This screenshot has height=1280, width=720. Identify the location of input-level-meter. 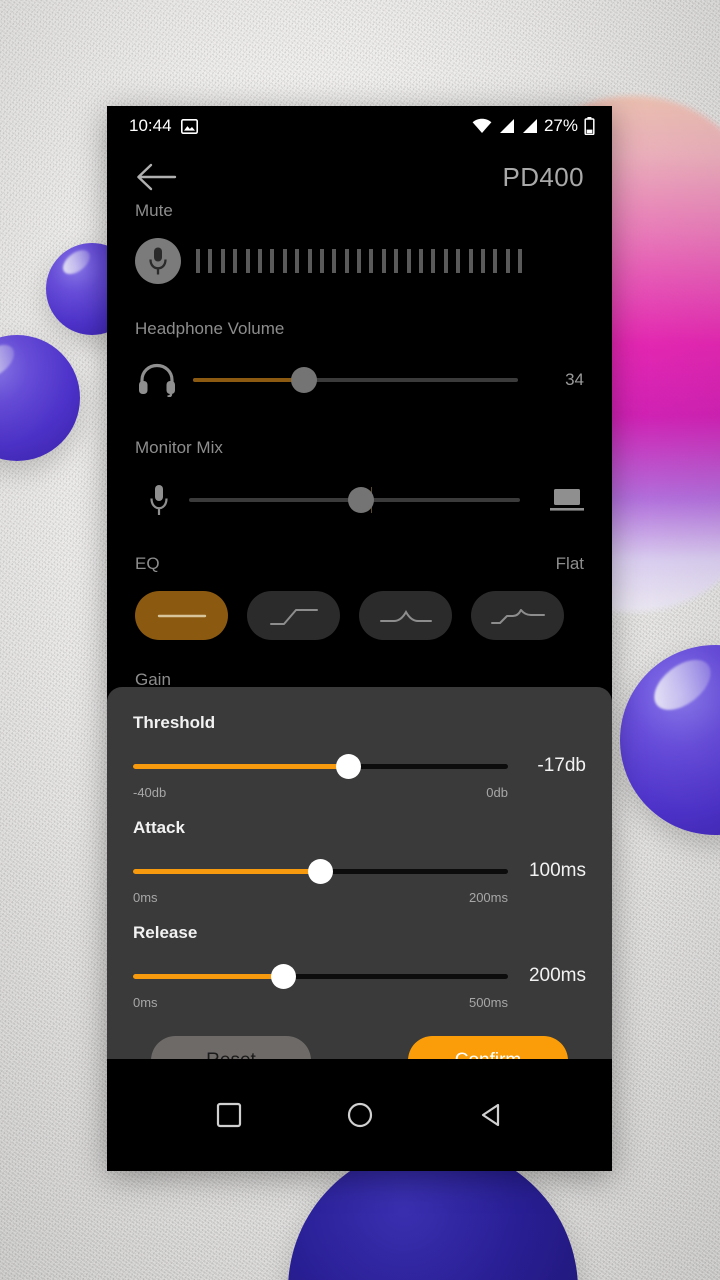
(359, 261).